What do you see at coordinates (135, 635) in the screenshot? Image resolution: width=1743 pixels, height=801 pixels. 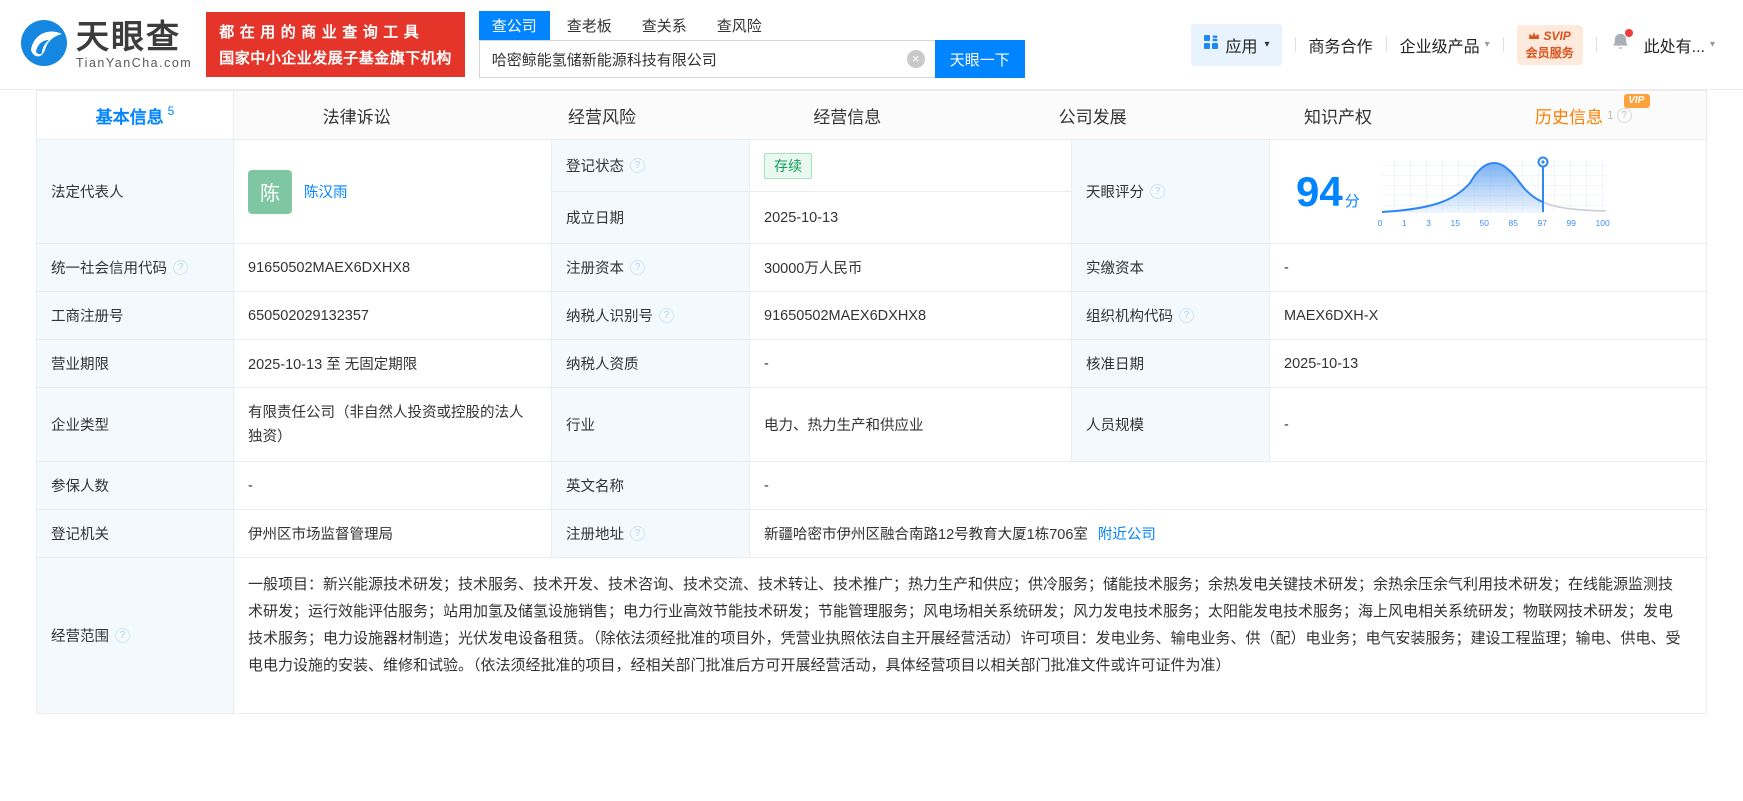 I see `business-scope-label: 经营范围?` at bounding box center [135, 635].